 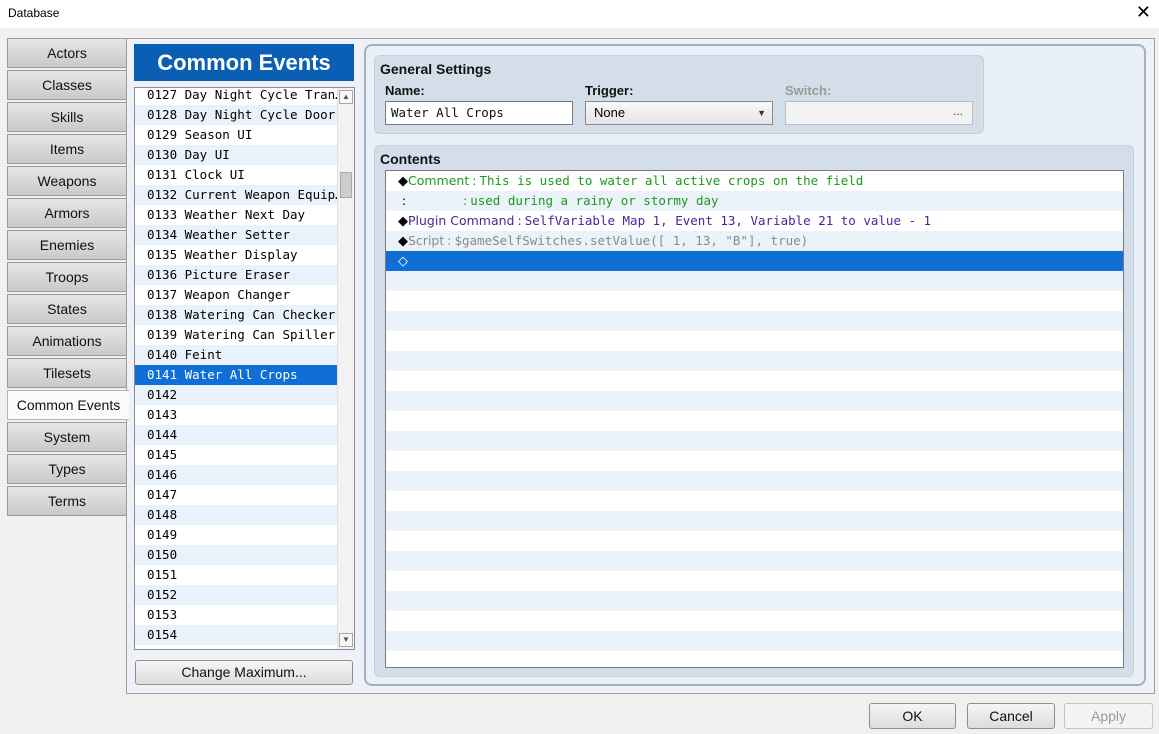 I want to click on list-item: 0150, so click(x=236, y=555).